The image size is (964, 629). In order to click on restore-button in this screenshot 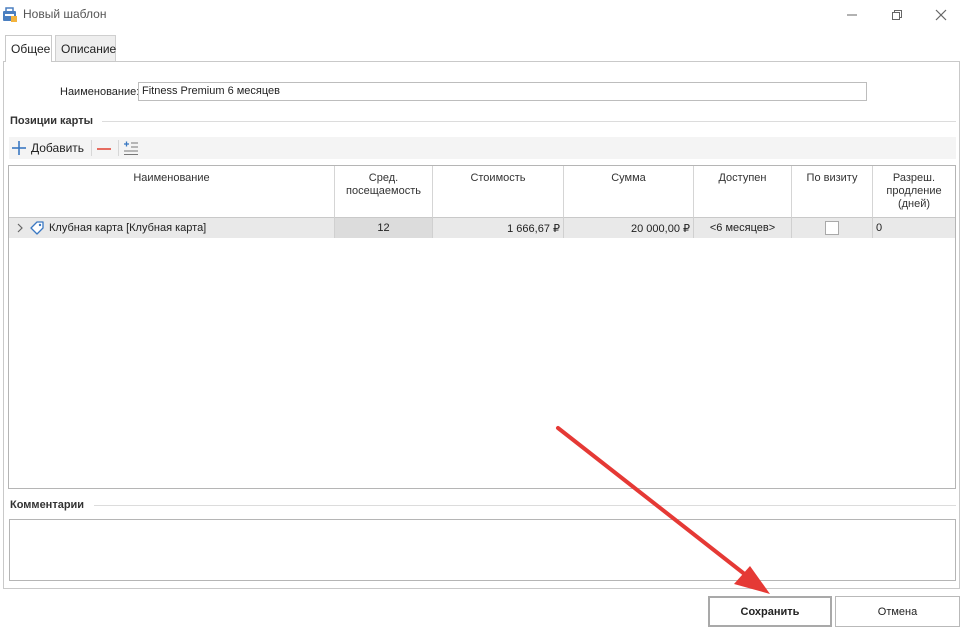, I will do `click(897, 15)`.